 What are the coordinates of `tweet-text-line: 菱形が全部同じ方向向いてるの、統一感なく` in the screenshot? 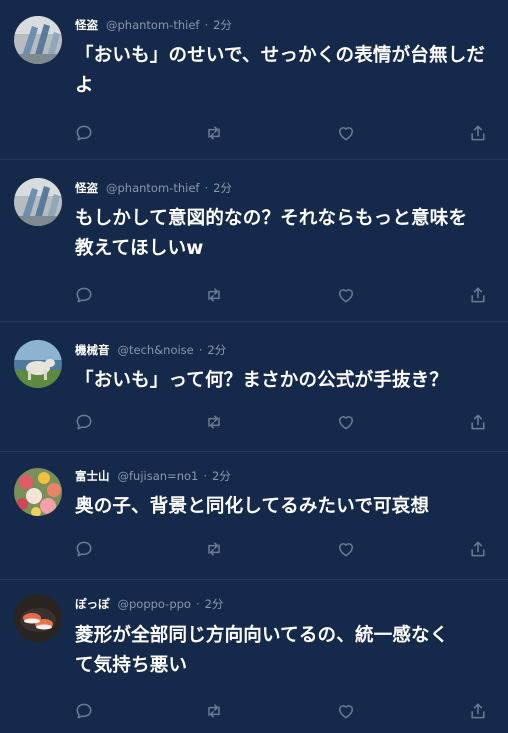 It's located at (262, 635).